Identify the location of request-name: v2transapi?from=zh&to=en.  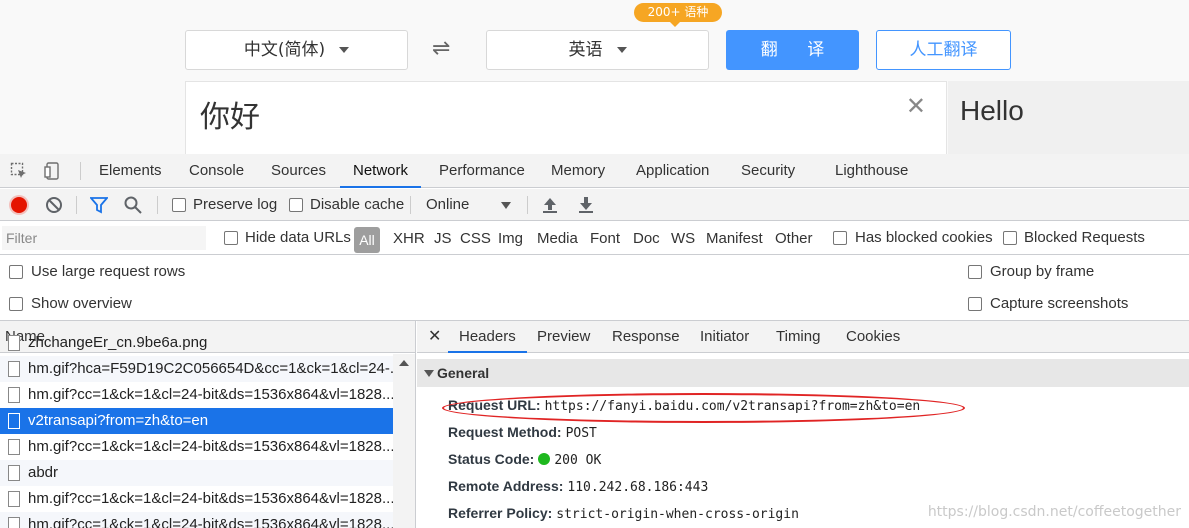
(118, 420).